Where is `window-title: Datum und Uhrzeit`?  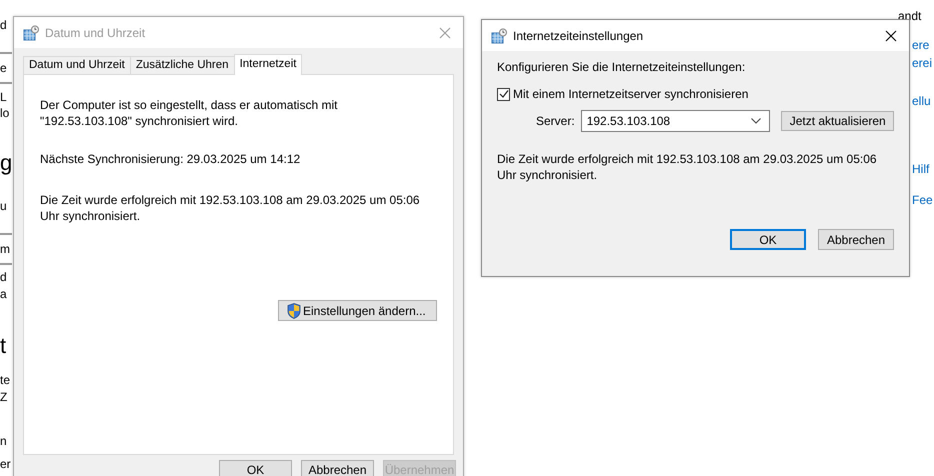 window-title: Datum und Uhrzeit is located at coordinates (95, 33).